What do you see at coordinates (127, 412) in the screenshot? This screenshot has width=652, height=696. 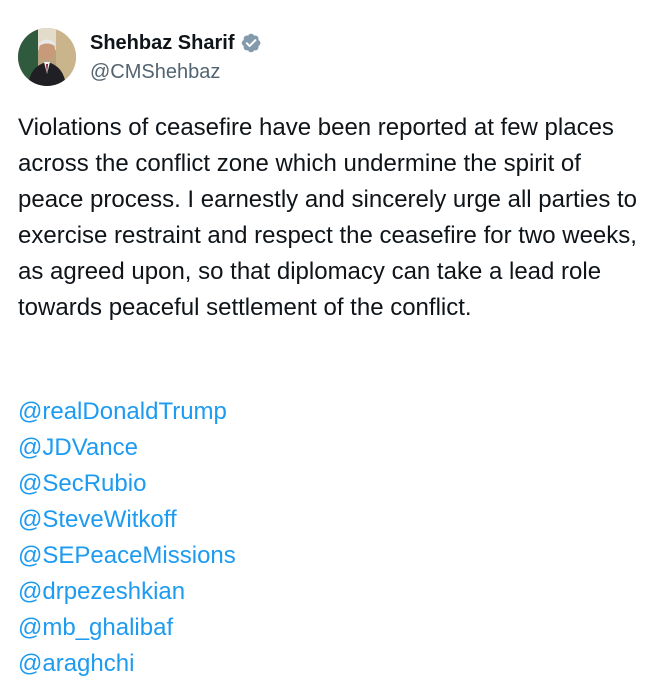 I see `mention-link: @realDonaldTrump` at bounding box center [127, 412].